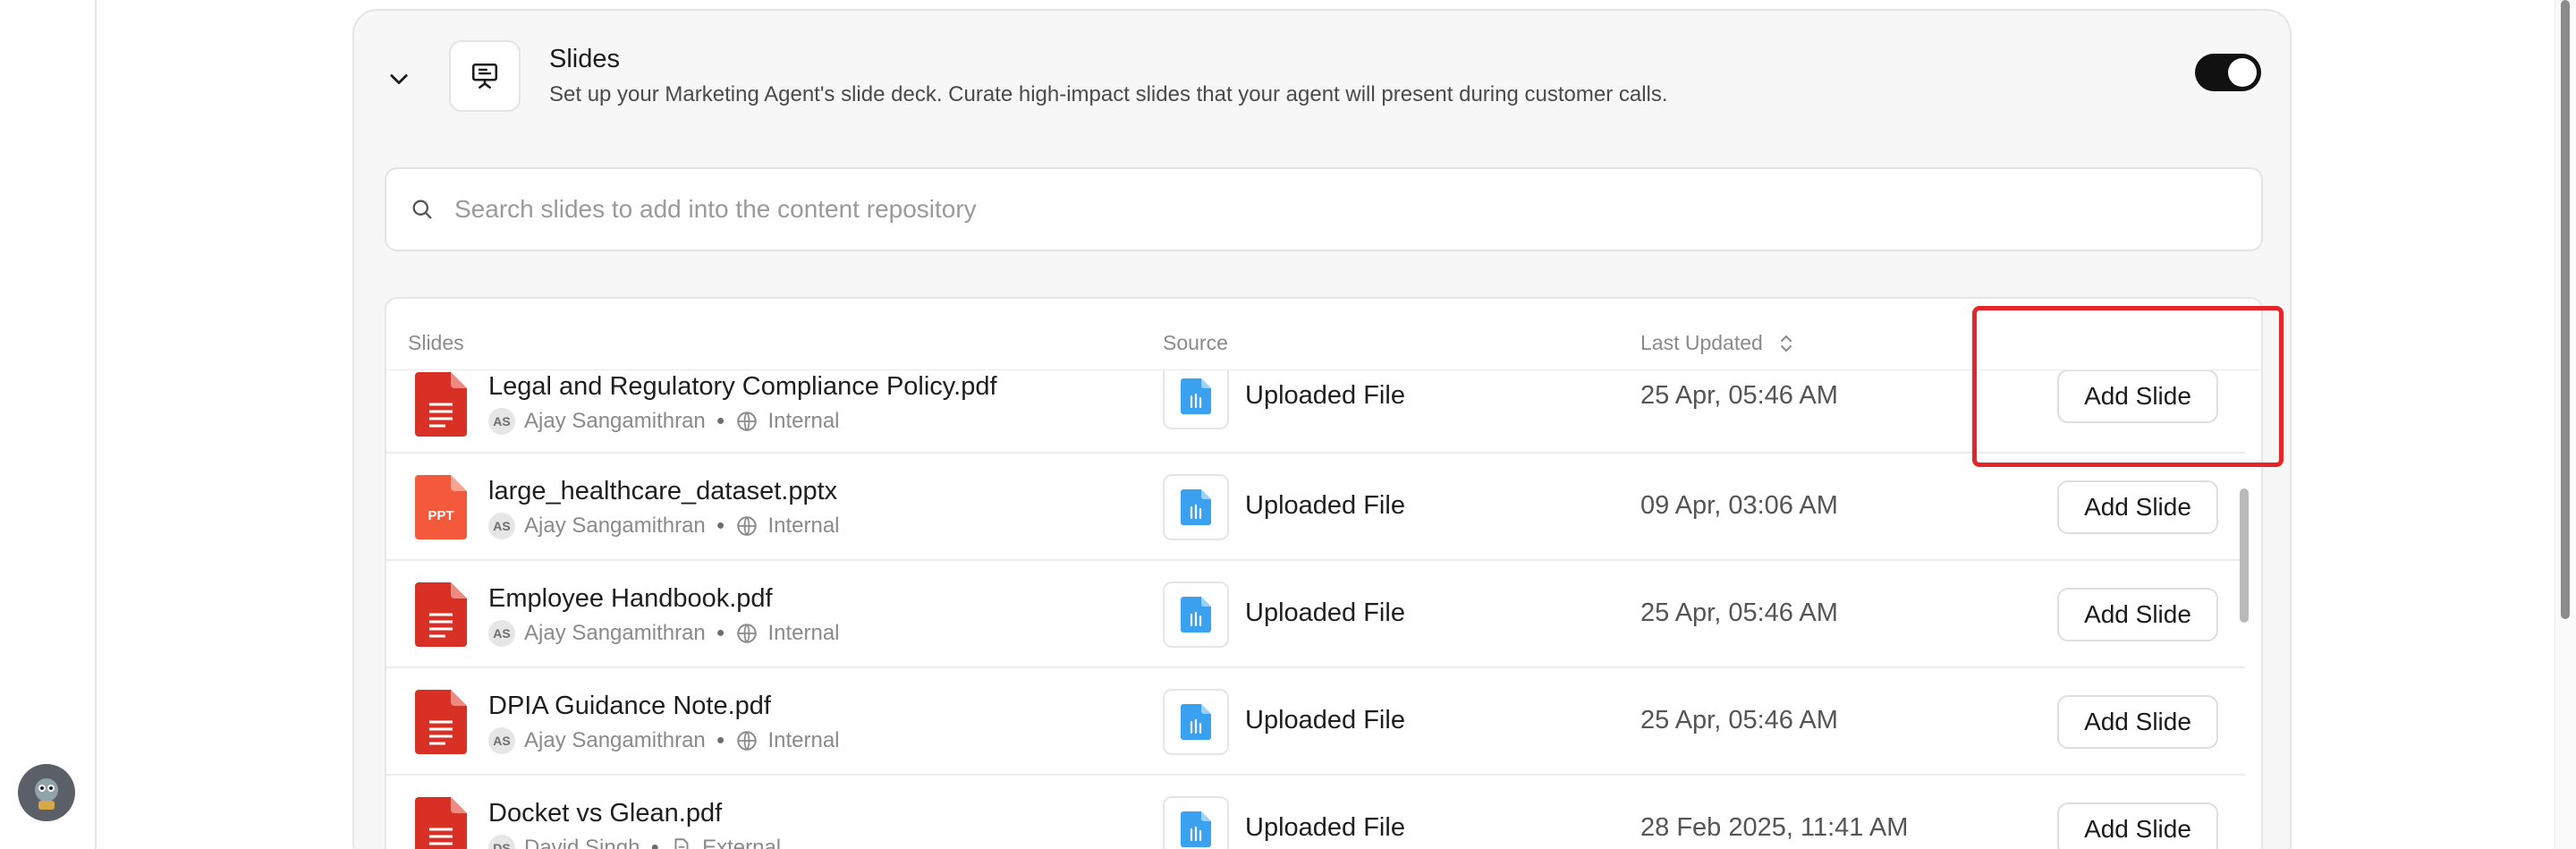 The image size is (2576, 849). I want to click on user-avatar, so click(46, 792).